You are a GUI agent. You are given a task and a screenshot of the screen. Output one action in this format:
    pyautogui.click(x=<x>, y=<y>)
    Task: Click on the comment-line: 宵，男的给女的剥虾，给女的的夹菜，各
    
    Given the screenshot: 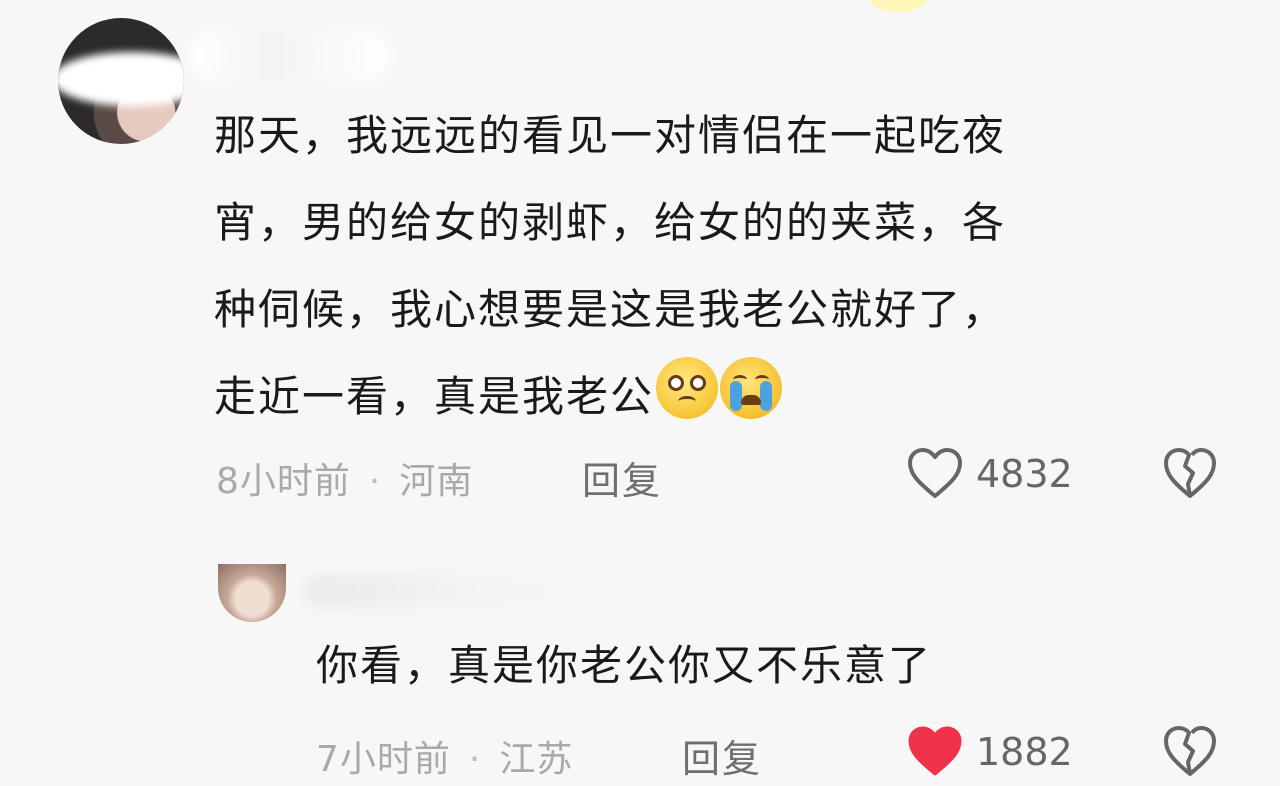 What is the action you would take?
    pyautogui.click(x=610, y=222)
    